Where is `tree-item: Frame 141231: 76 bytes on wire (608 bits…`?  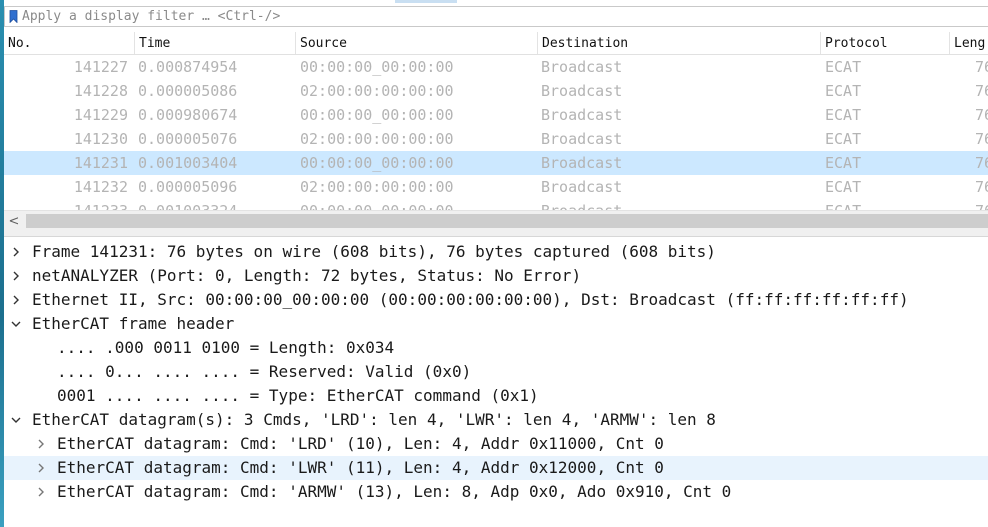 tree-item: Frame 141231: 76 bytes on wire (608 bits… is located at coordinates (496, 252).